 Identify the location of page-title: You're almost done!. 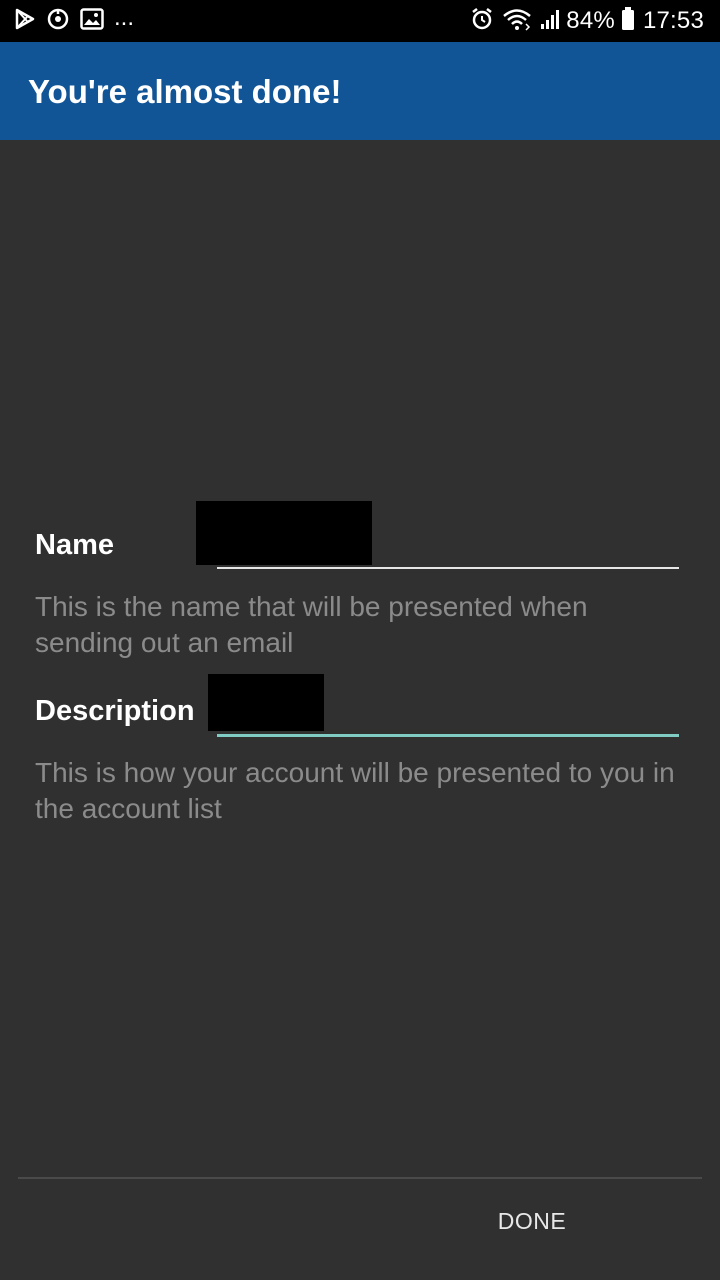
(185, 91).